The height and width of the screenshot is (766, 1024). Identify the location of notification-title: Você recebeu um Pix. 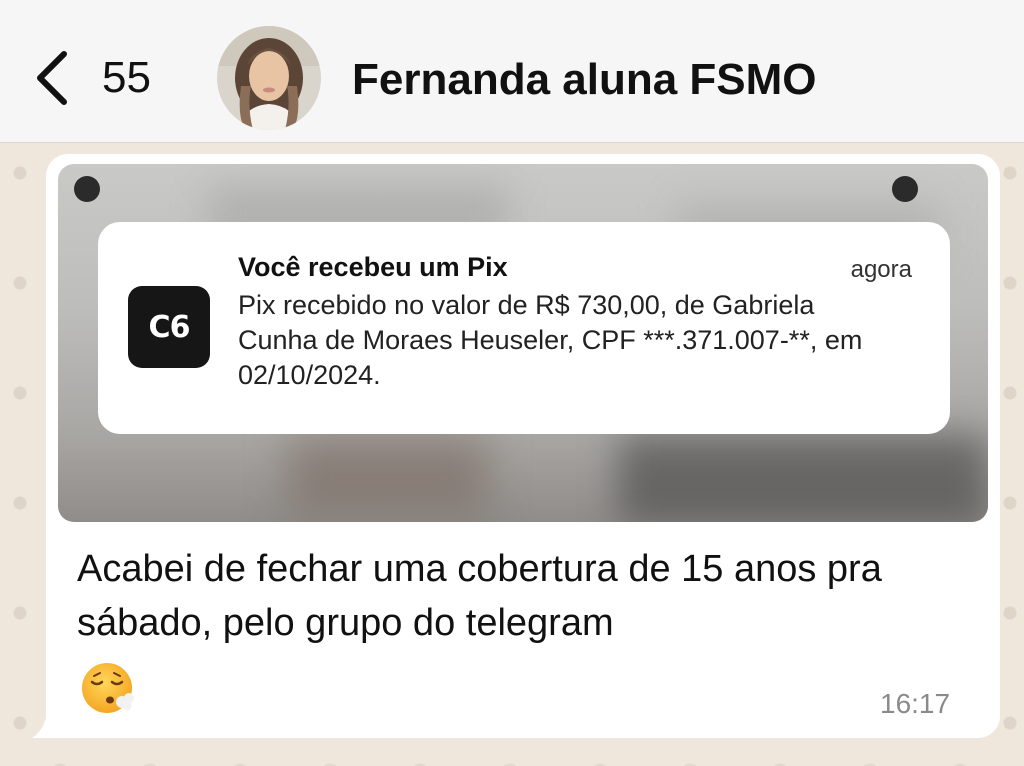
(373, 267).